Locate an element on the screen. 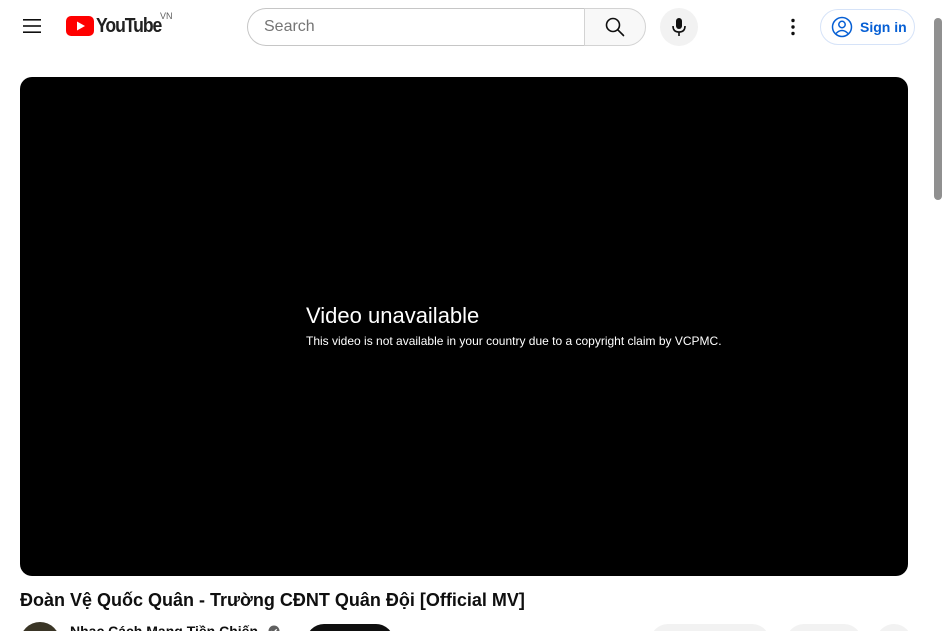 The width and height of the screenshot is (947, 631). youtube-logo: YouTube VN is located at coordinates (119, 24).